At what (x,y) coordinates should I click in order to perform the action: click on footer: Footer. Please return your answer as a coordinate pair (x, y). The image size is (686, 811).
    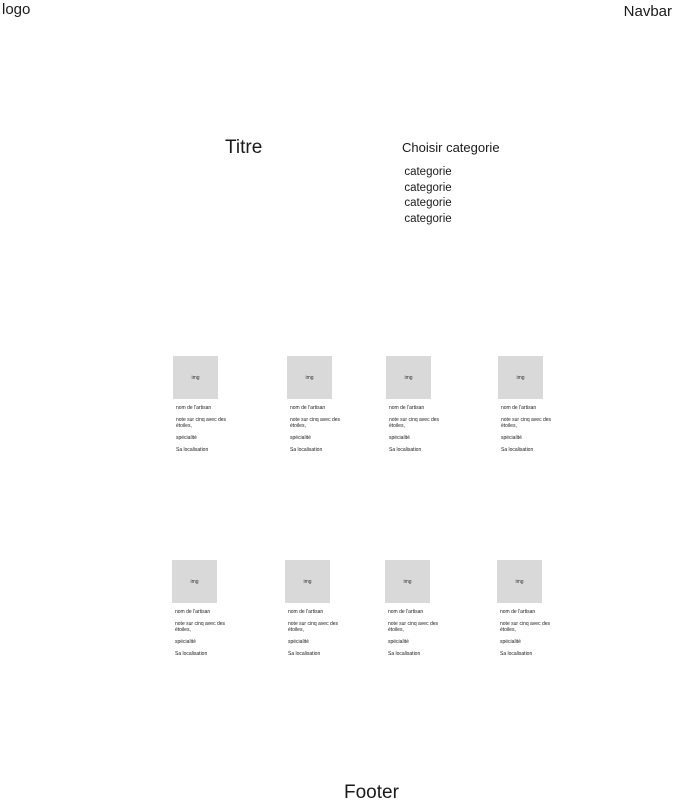
    Looking at the image, I should click on (371, 792).